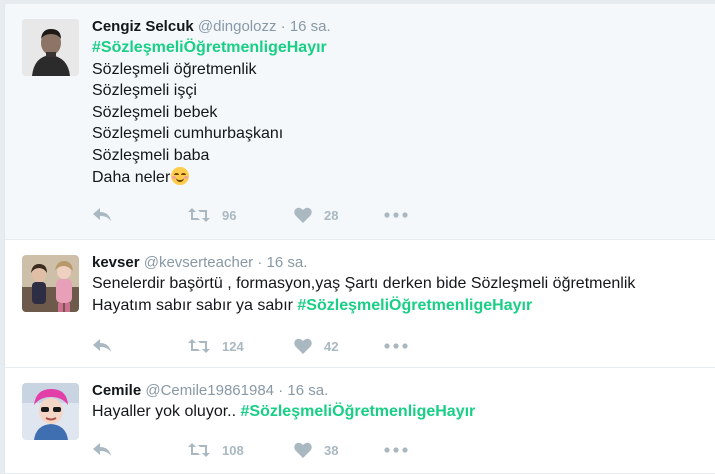 The width and height of the screenshot is (715, 474). I want to click on retweet-count: 108, so click(233, 450).